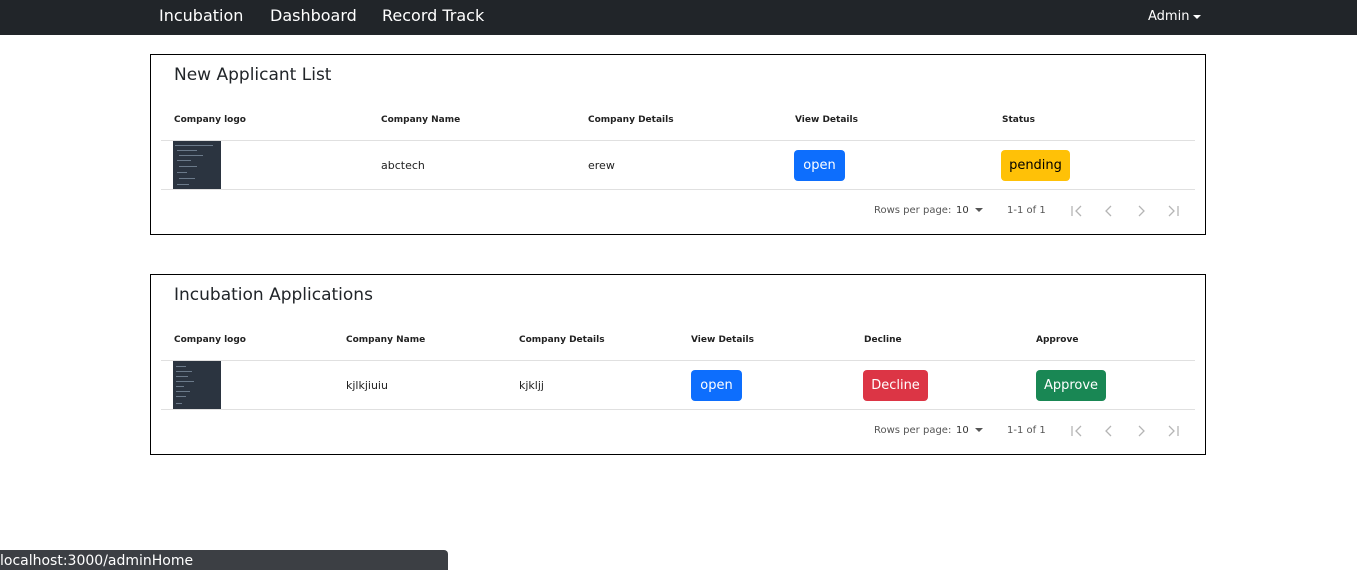  Describe the element at coordinates (531, 385) in the screenshot. I see `company-details-cell: kjkljj` at that location.